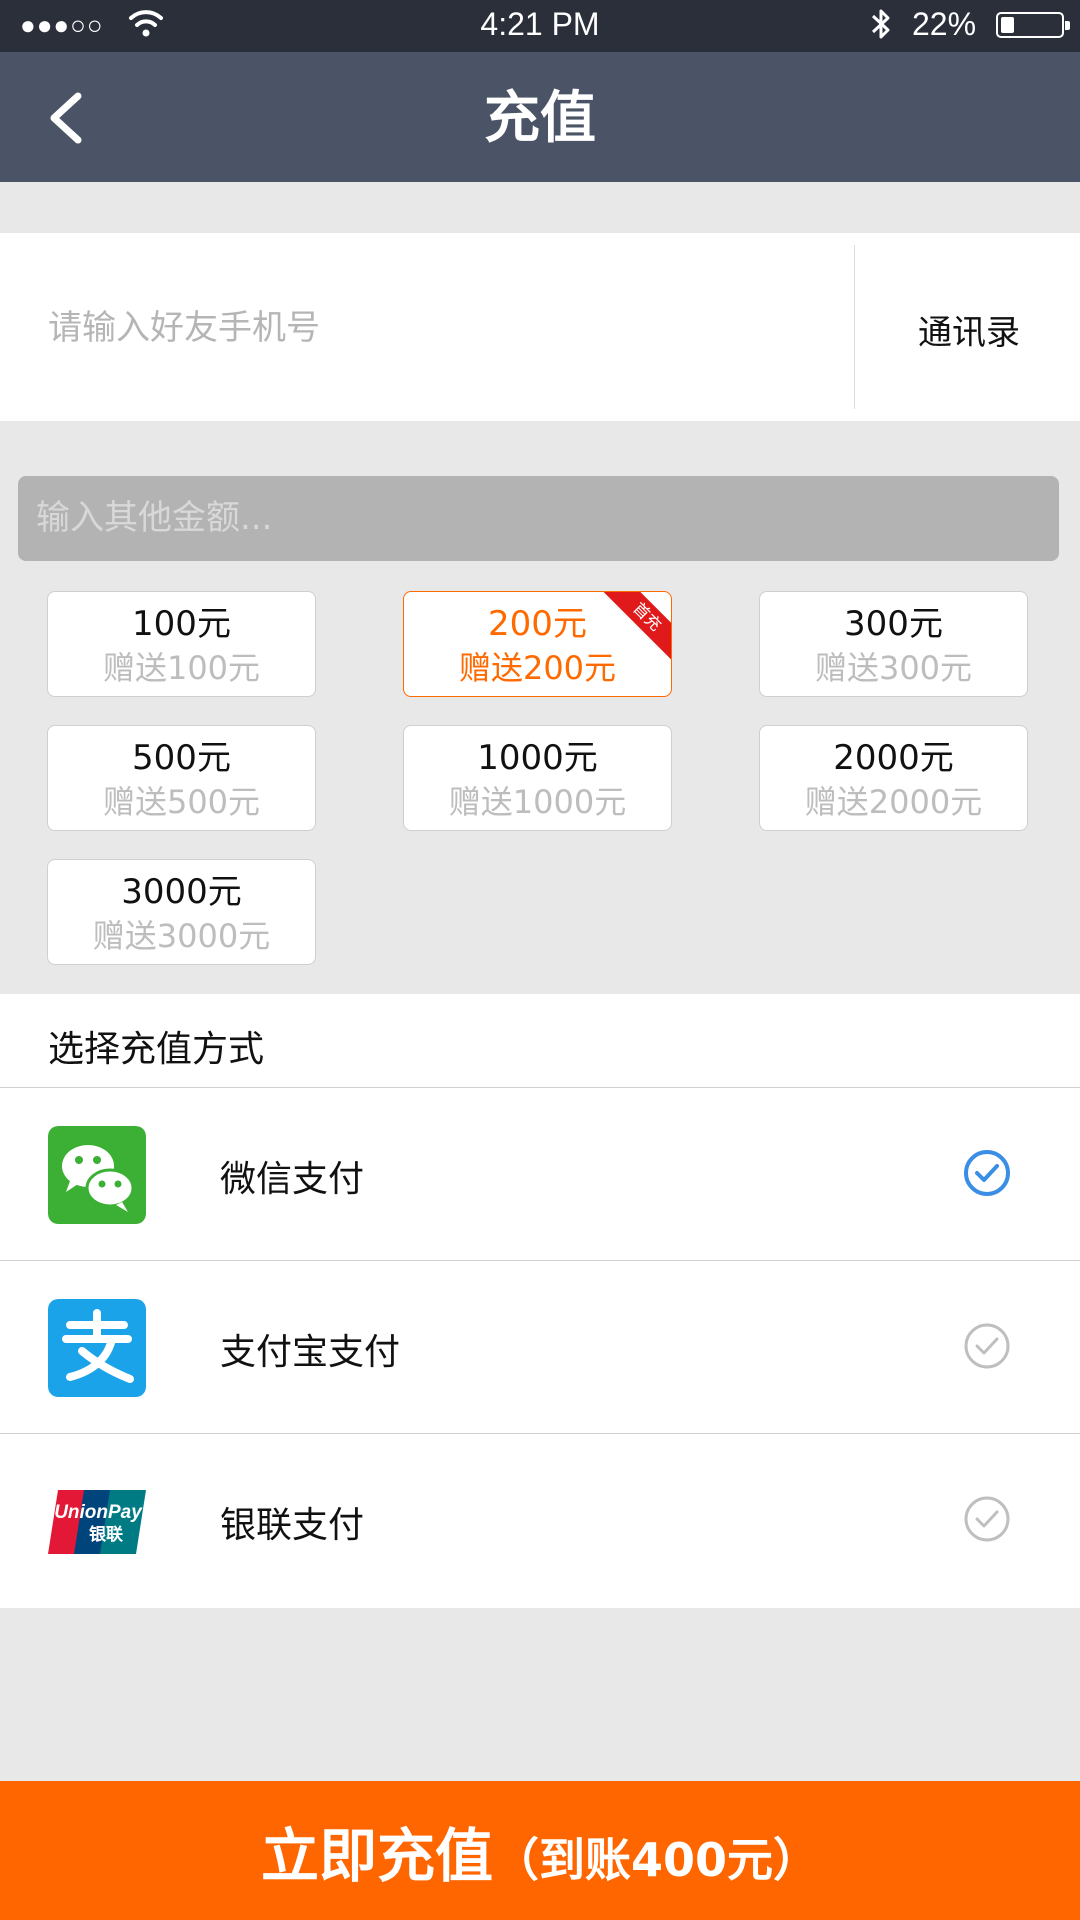  Describe the element at coordinates (376, 1855) in the screenshot. I see `submit-label: 立即充值` at that location.